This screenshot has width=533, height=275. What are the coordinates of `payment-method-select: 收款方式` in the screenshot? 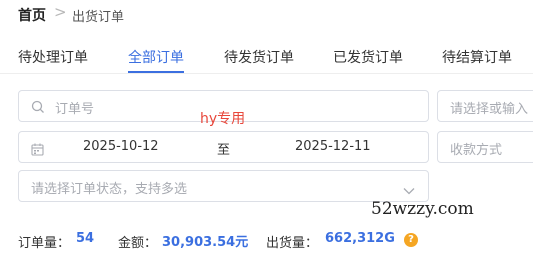 It's located at (485, 147).